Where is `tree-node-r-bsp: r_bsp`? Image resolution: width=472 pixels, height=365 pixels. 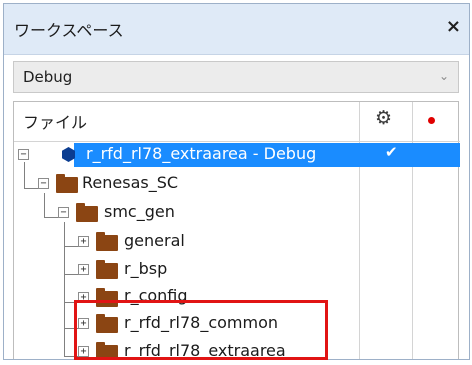
tree-node-r-bsp: r_bsp is located at coordinates (145, 268).